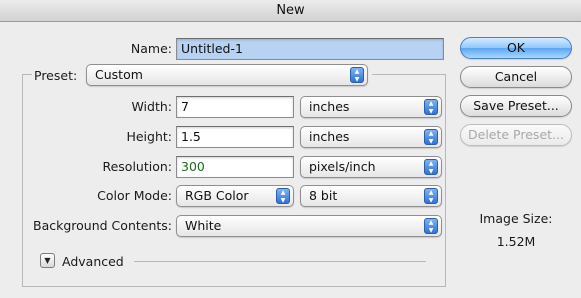 The image size is (581, 298). Describe the element at coordinates (22, 180) in the screenshot. I see `group-box-left` at that location.